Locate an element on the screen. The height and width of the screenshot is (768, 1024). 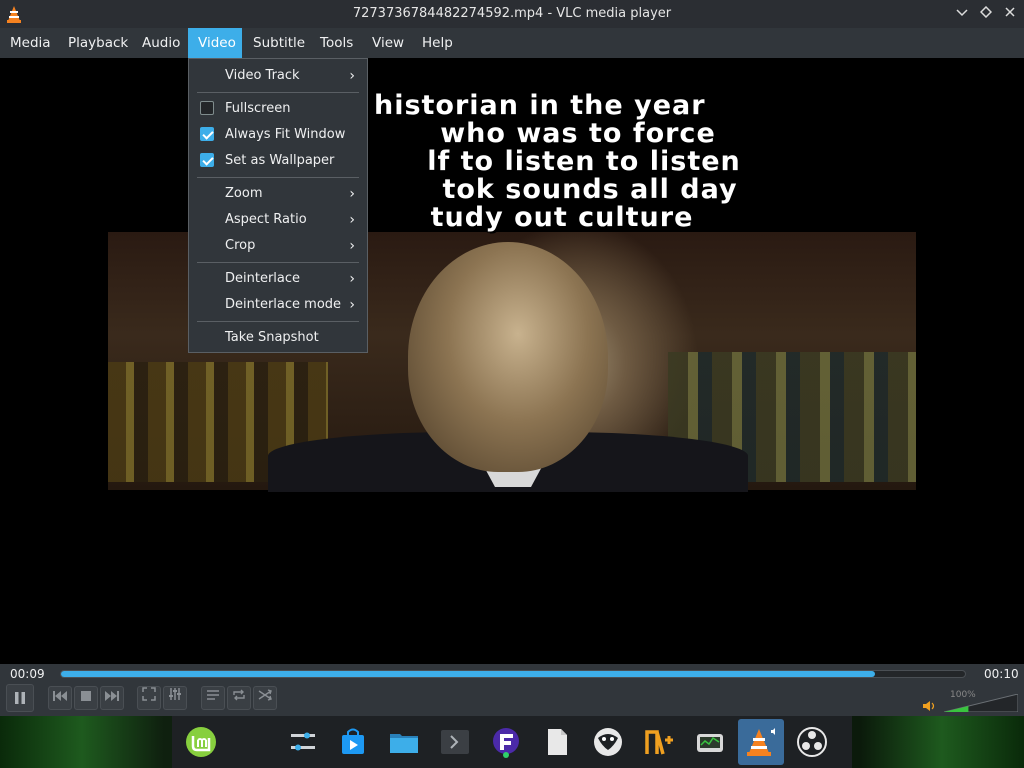
playback-controls: 00:09 00:10 100% is located at coordinates (512, 690).